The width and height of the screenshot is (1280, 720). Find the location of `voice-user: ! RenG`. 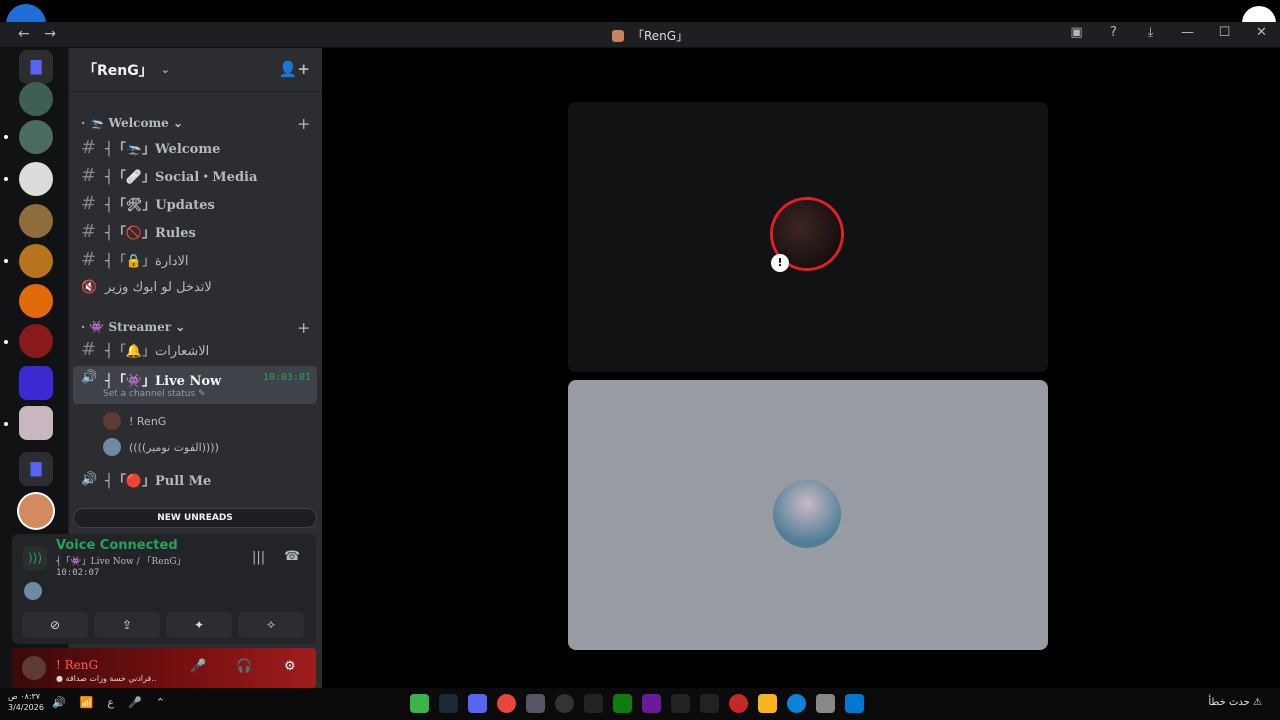

voice-user: ! RenG is located at coordinates (134, 421).